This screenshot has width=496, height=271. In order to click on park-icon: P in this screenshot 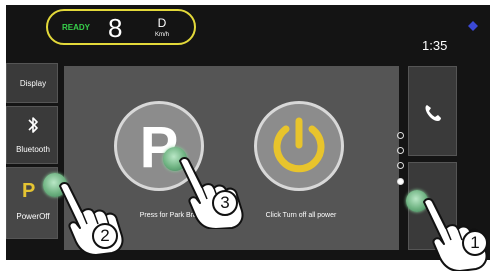, I will do `click(29, 191)`.